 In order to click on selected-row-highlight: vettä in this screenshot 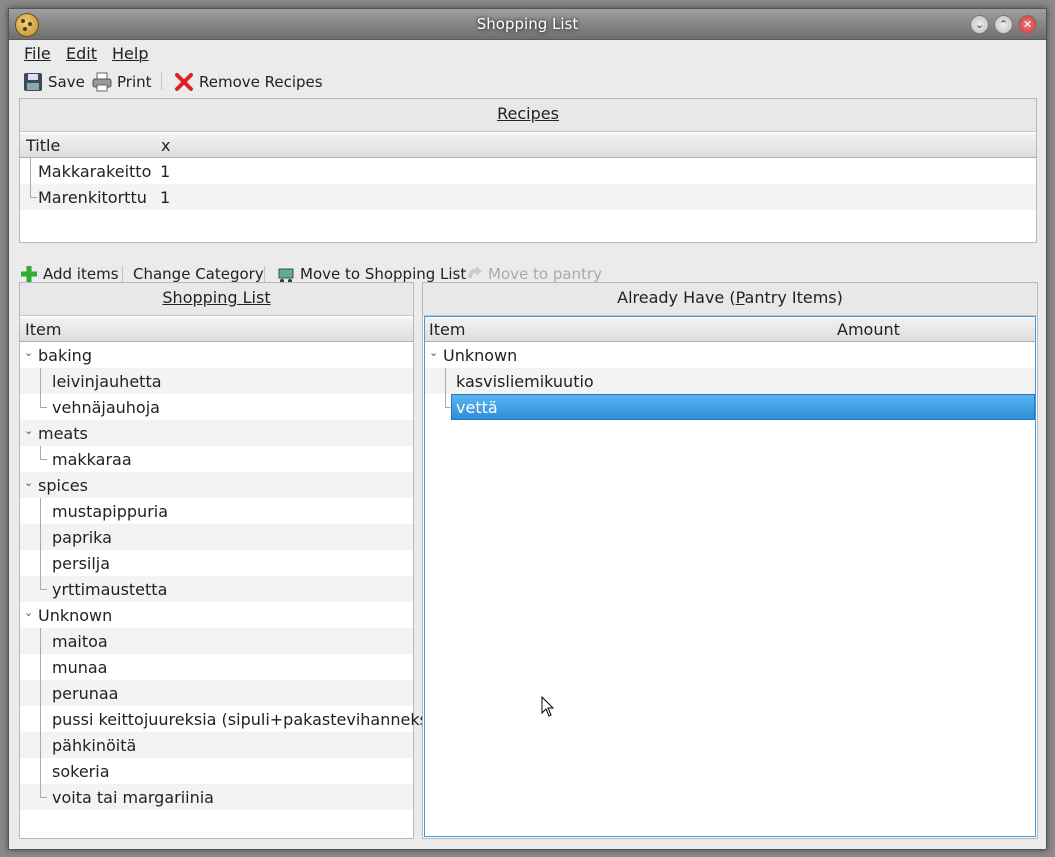, I will do `click(743, 407)`.